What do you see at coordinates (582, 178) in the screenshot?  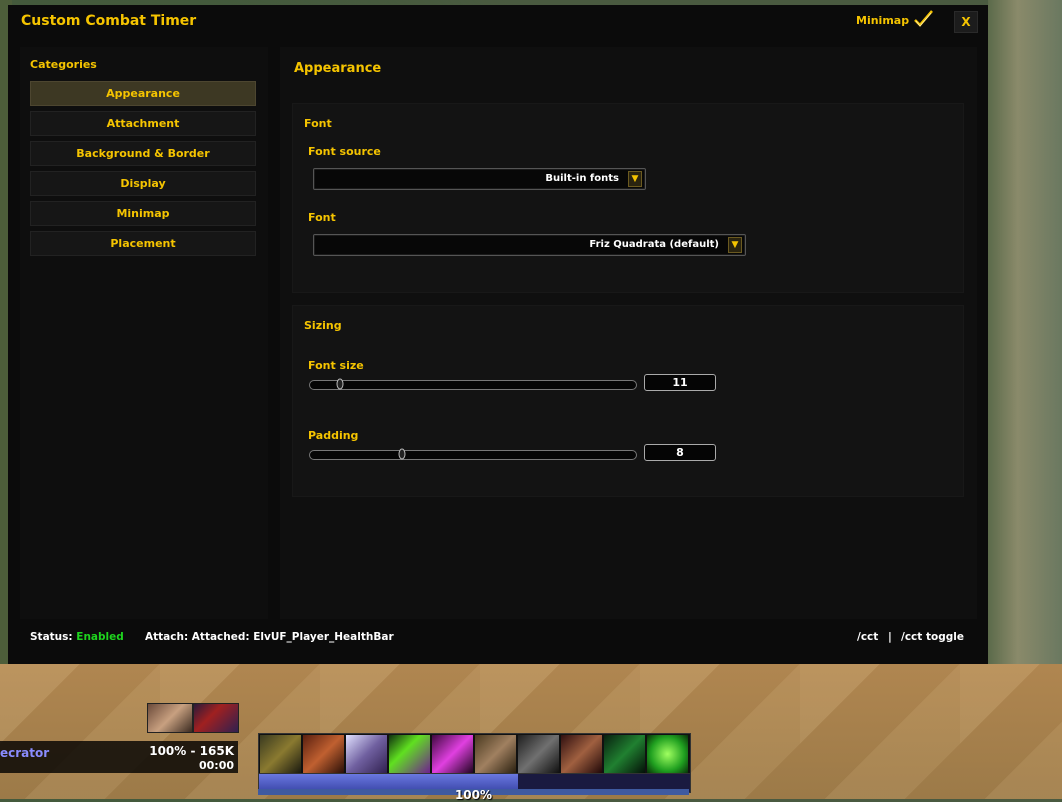 I see `font-source-value: Built-in fonts` at bounding box center [582, 178].